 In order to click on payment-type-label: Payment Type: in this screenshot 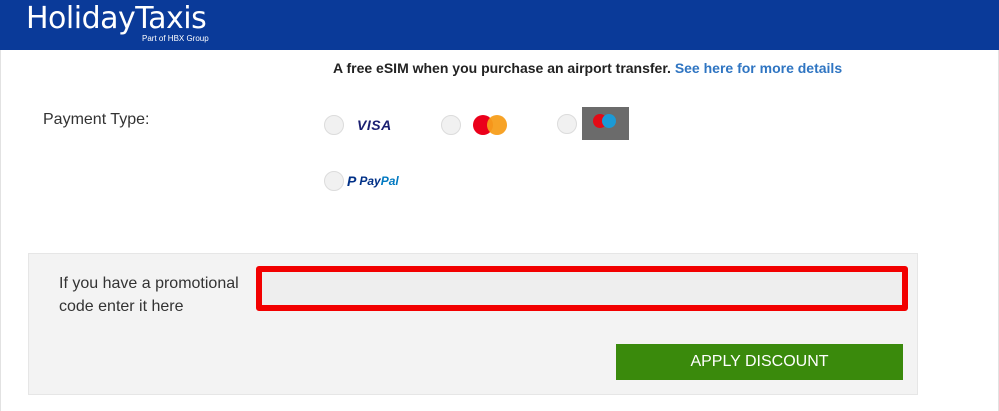, I will do `click(96, 119)`.